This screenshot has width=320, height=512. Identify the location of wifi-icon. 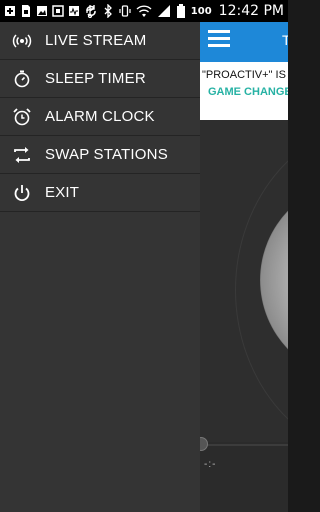
(144, 11).